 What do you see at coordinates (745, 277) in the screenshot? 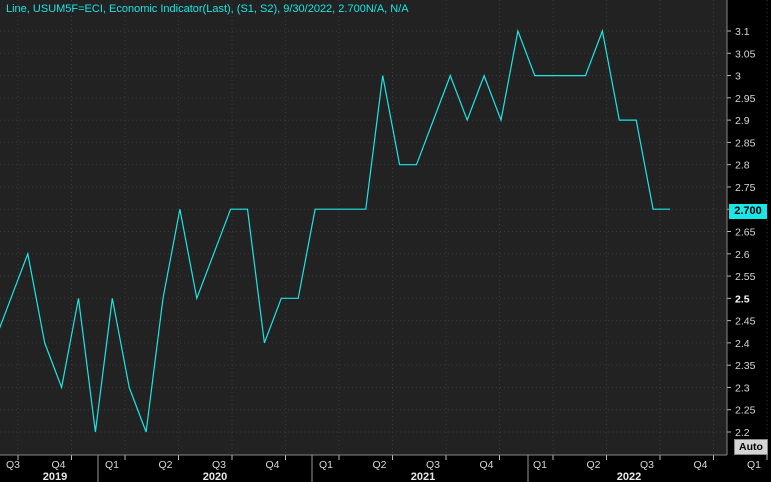
I see `y-tick-label: 2.55` at bounding box center [745, 277].